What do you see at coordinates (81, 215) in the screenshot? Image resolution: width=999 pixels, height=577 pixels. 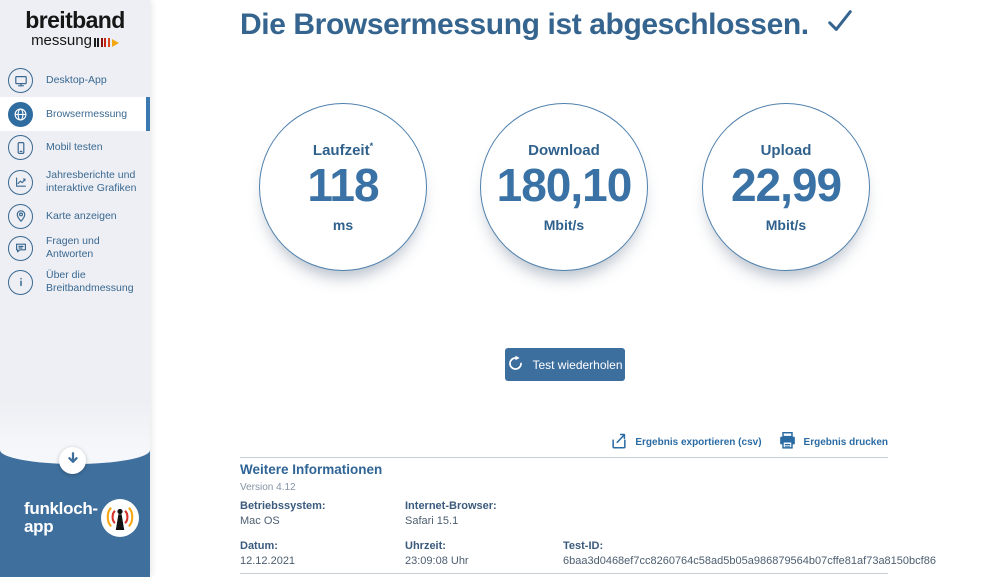 I see `sidebar-item-label: Karte anzeigen` at bounding box center [81, 215].